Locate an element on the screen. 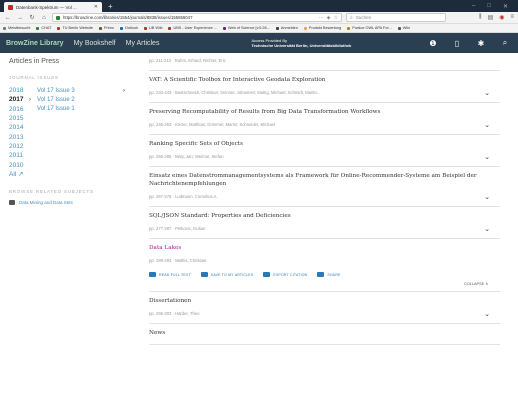 This screenshot has width=518, height=406. menu-icon: ≡ is located at coordinates (512, 17).